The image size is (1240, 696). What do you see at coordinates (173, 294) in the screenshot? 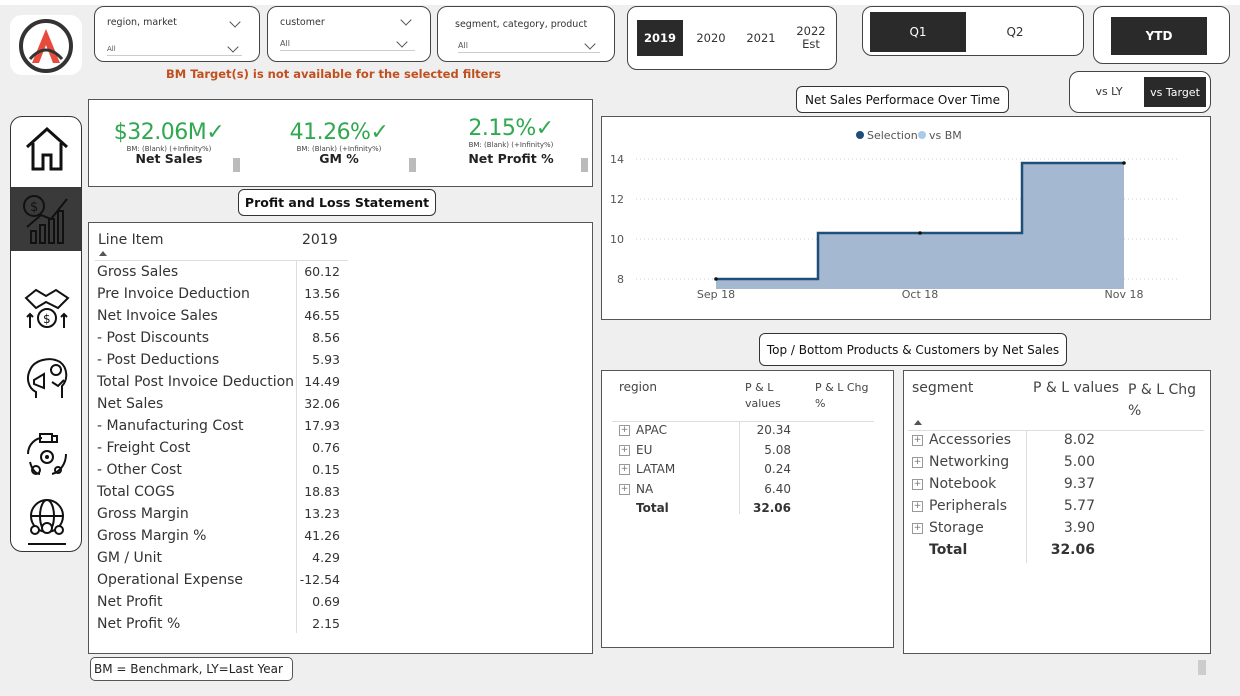
I see `pl-row-label: Pre Invoice Deduction` at bounding box center [173, 294].